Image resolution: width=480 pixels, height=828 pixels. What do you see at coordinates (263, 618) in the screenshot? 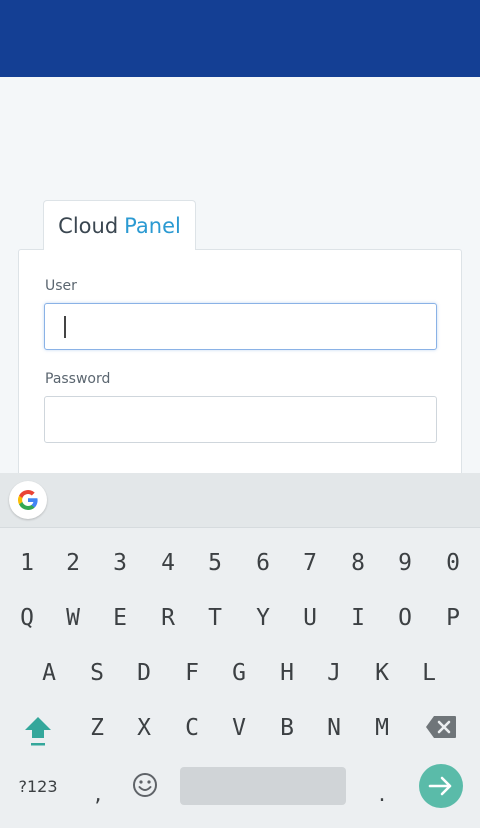
I see `key-y: Y` at bounding box center [263, 618].